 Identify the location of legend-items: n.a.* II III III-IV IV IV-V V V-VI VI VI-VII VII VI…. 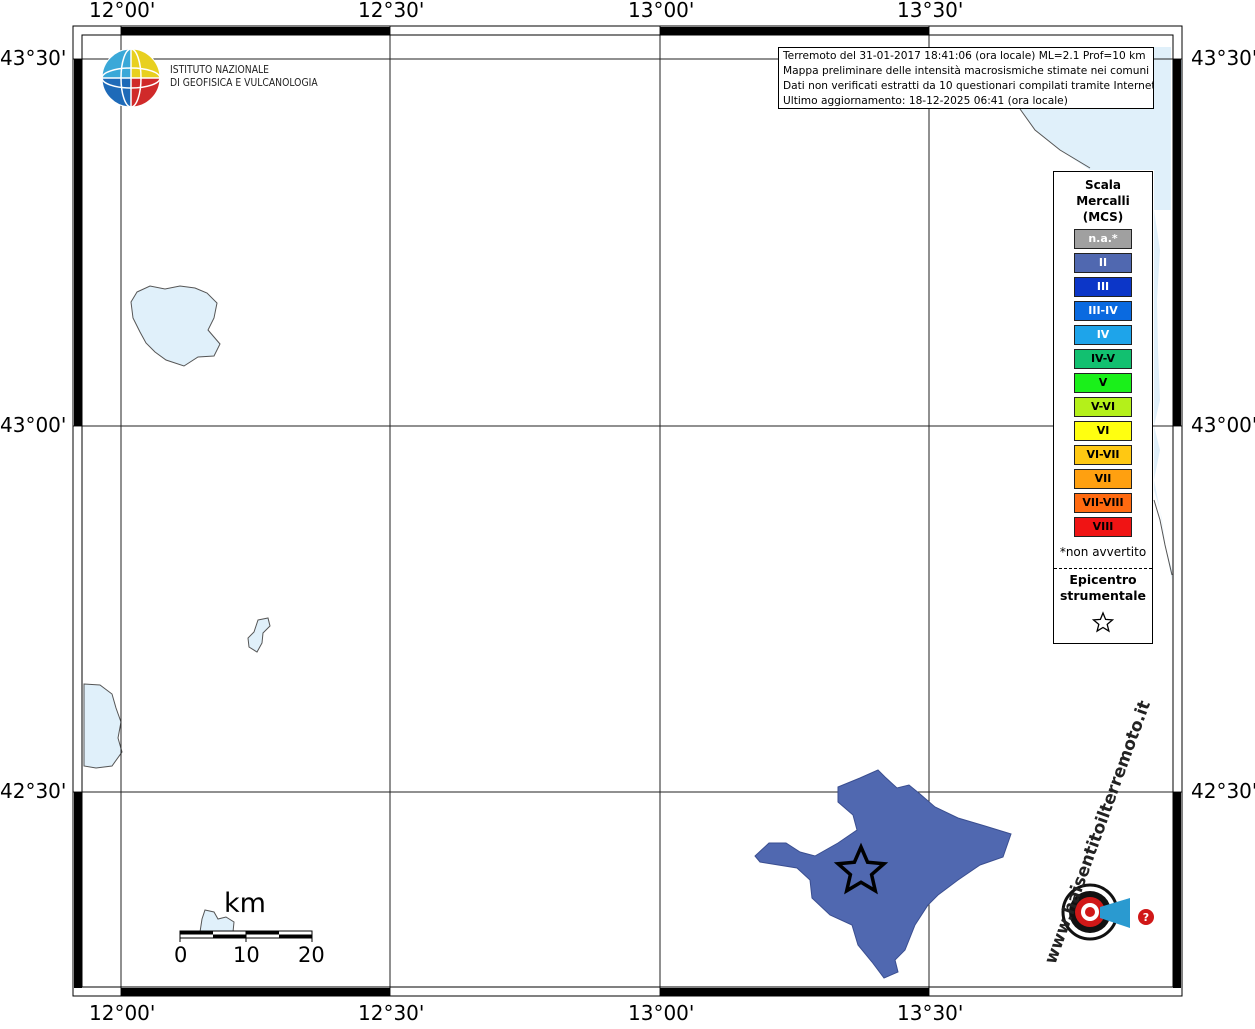
(1103, 385).